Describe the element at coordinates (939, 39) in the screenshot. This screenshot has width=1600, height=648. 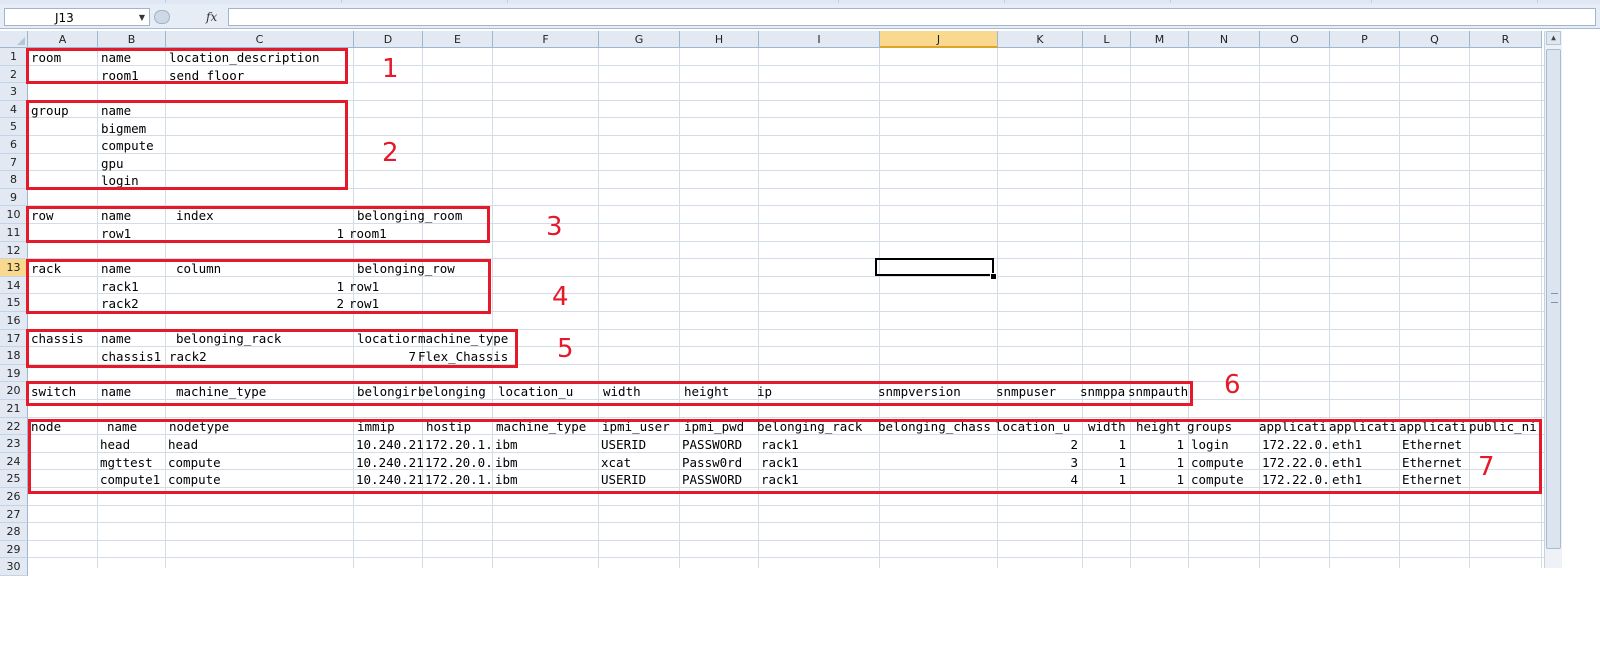
I see `column-header-J: J` at that location.